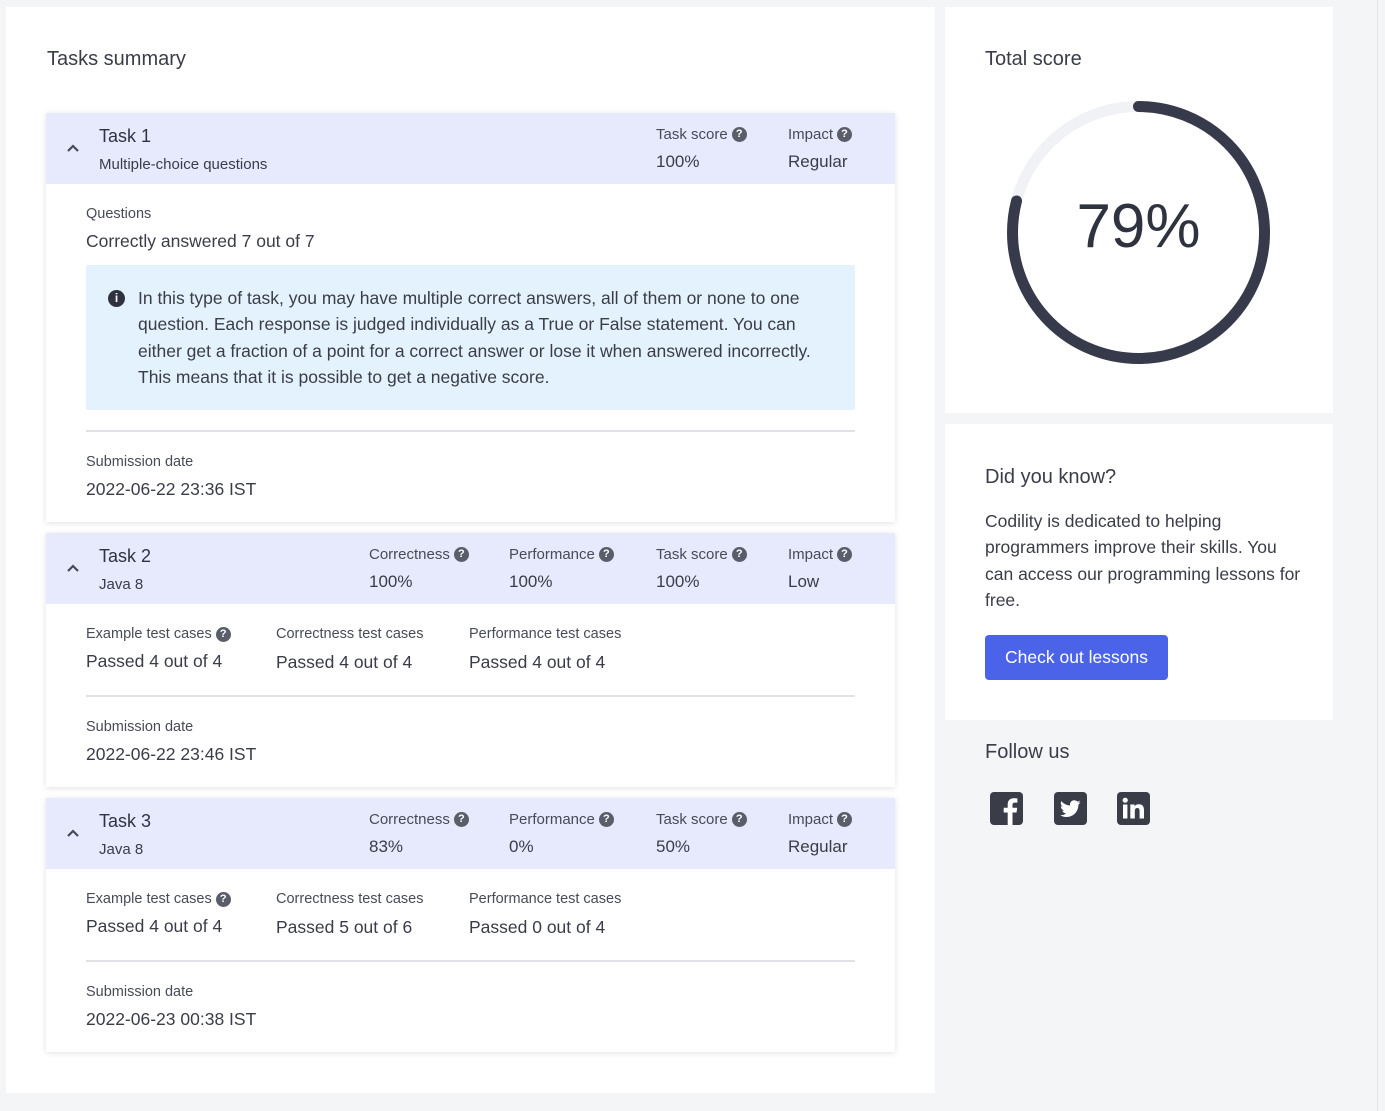 The image size is (1385, 1111). Describe the element at coordinates (171, 1019) in the screenshot. I see `submission-date-value: 2022-06-23 00:38 IST` at that location.